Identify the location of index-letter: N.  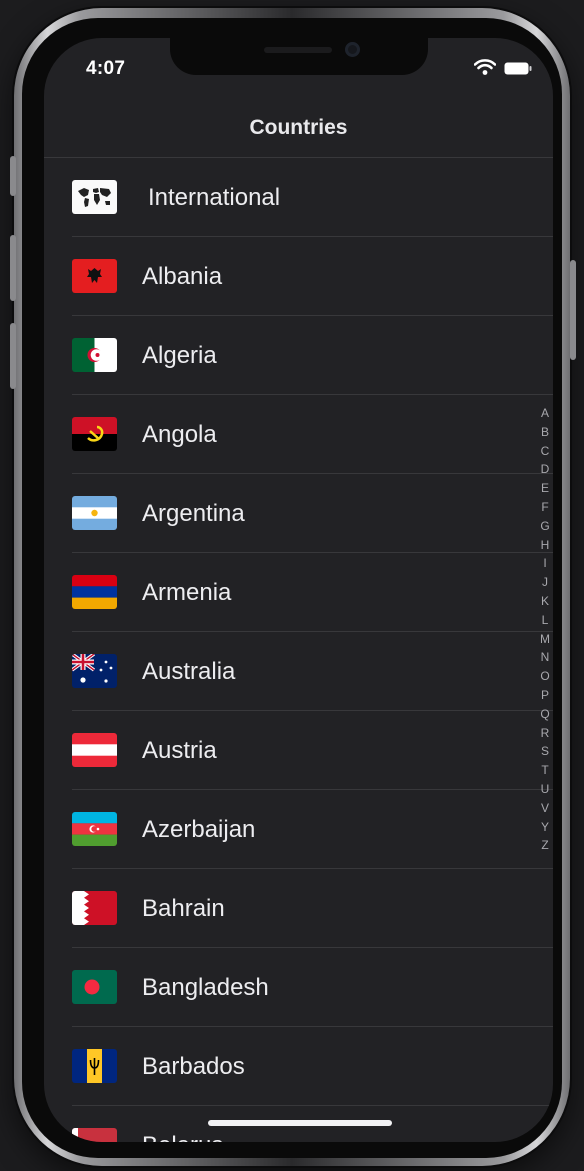
(545, 657).